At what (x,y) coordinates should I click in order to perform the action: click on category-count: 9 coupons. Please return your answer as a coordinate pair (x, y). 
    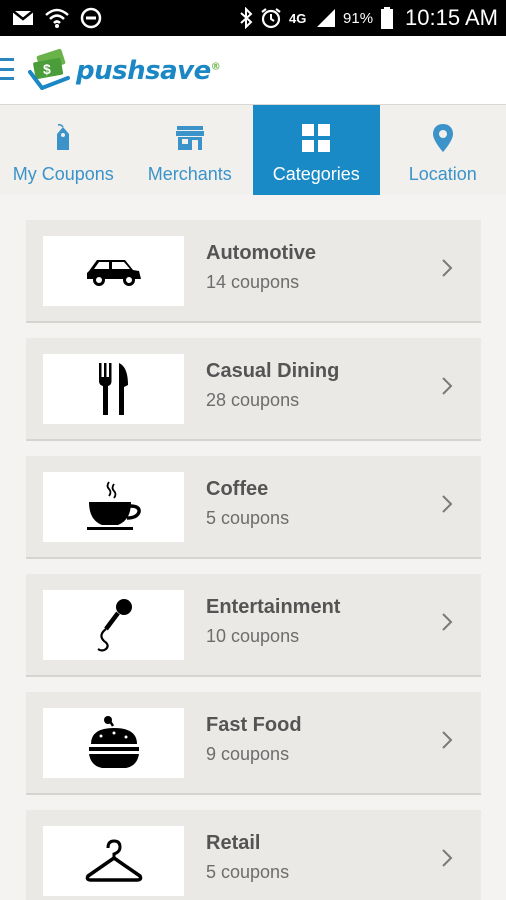
    Looking at the image, I should click on (248, 754).